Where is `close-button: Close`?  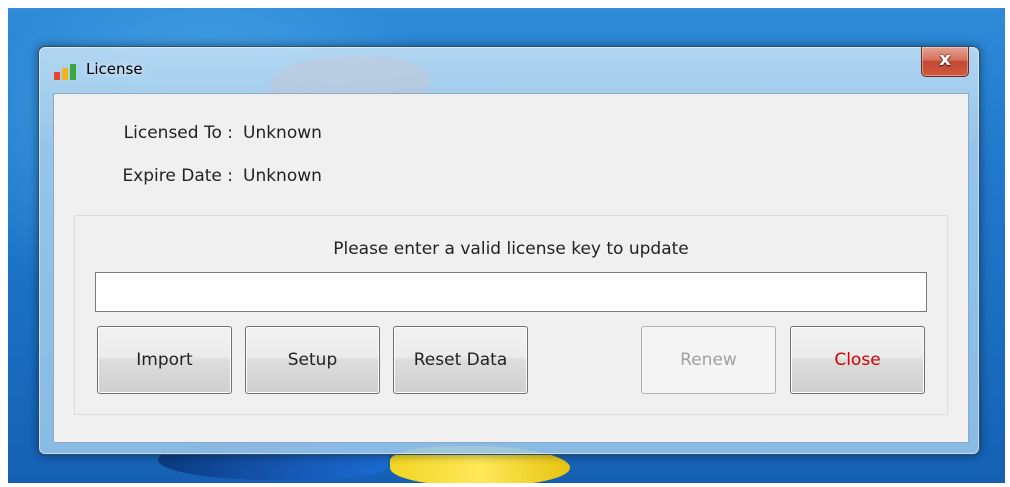
close-button: Close is located at coordinates (857, 360).